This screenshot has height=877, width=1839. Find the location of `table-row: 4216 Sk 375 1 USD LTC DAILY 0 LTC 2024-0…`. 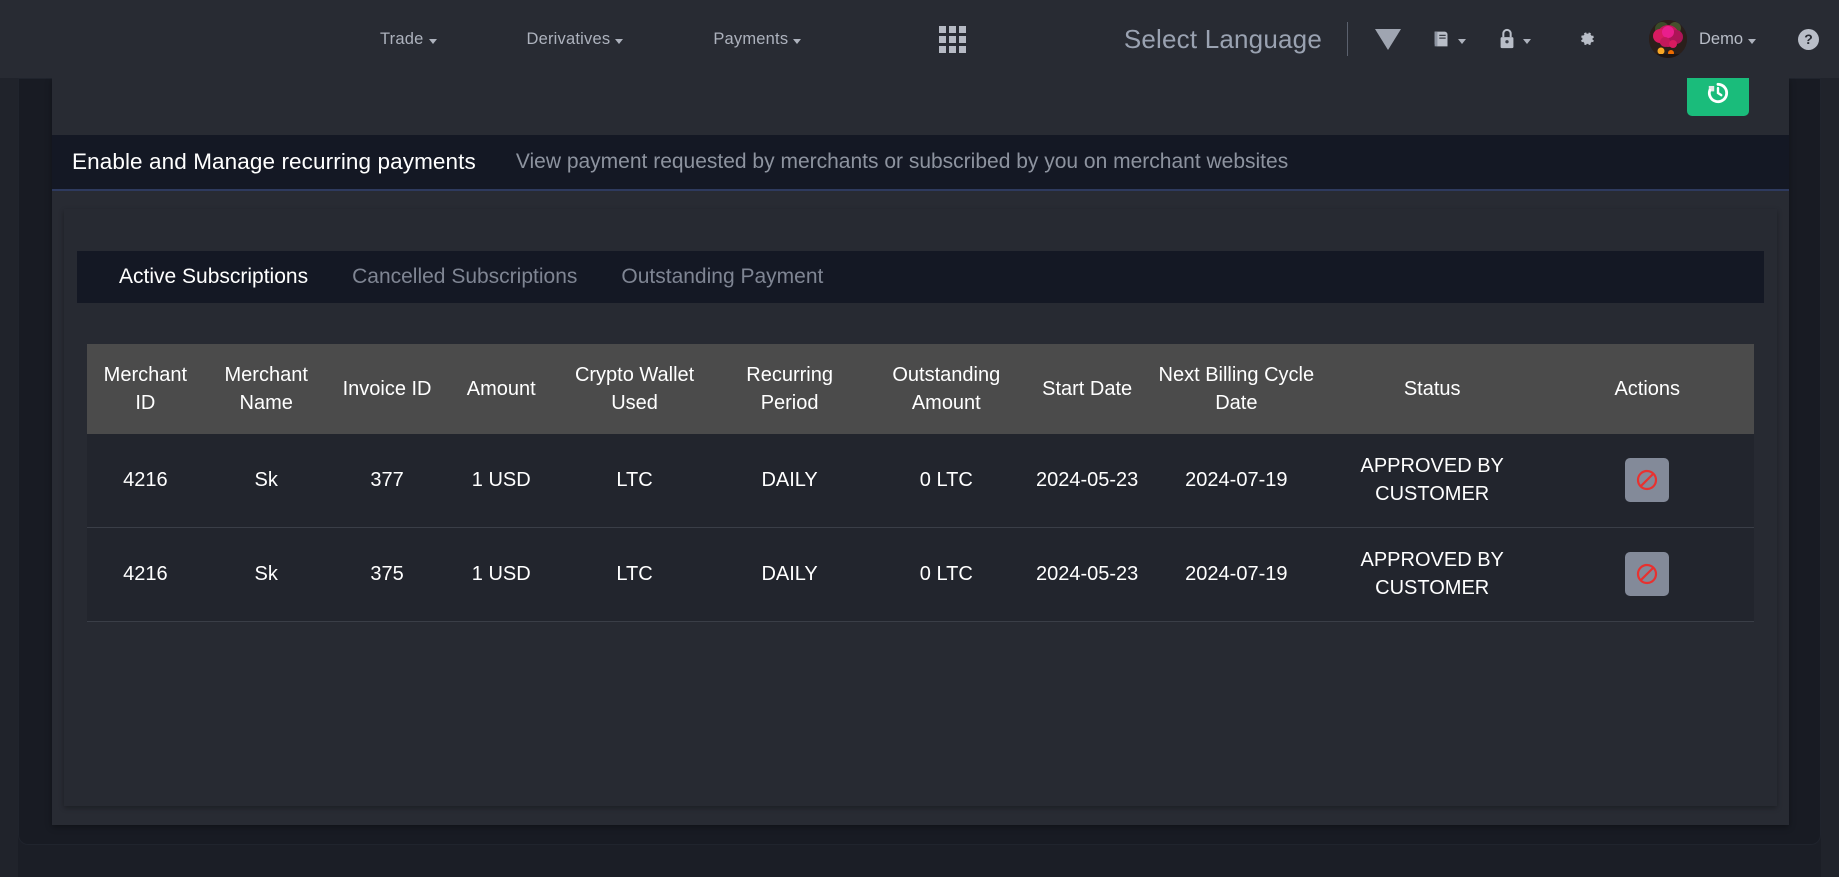

table-row: 4216 Sk 375 1 USD LTC DAILY 0 LTC 2024-0… is located at coordinates (920, 574).